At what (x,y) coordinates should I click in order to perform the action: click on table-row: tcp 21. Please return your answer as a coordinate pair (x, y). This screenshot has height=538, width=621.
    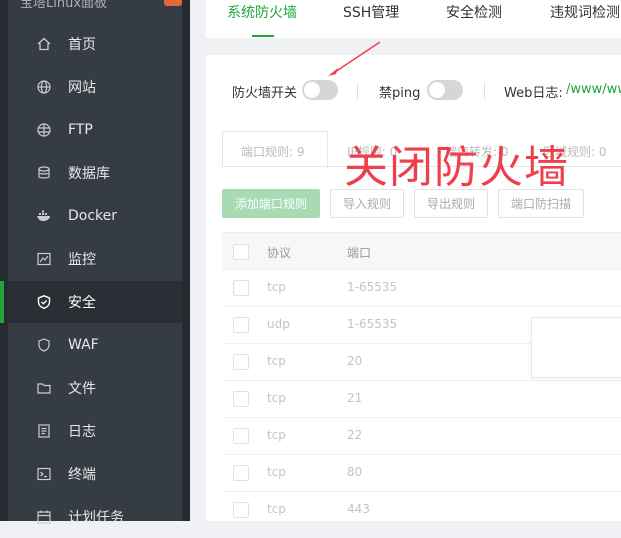
    Looking at the image, I should click on (421, 399).